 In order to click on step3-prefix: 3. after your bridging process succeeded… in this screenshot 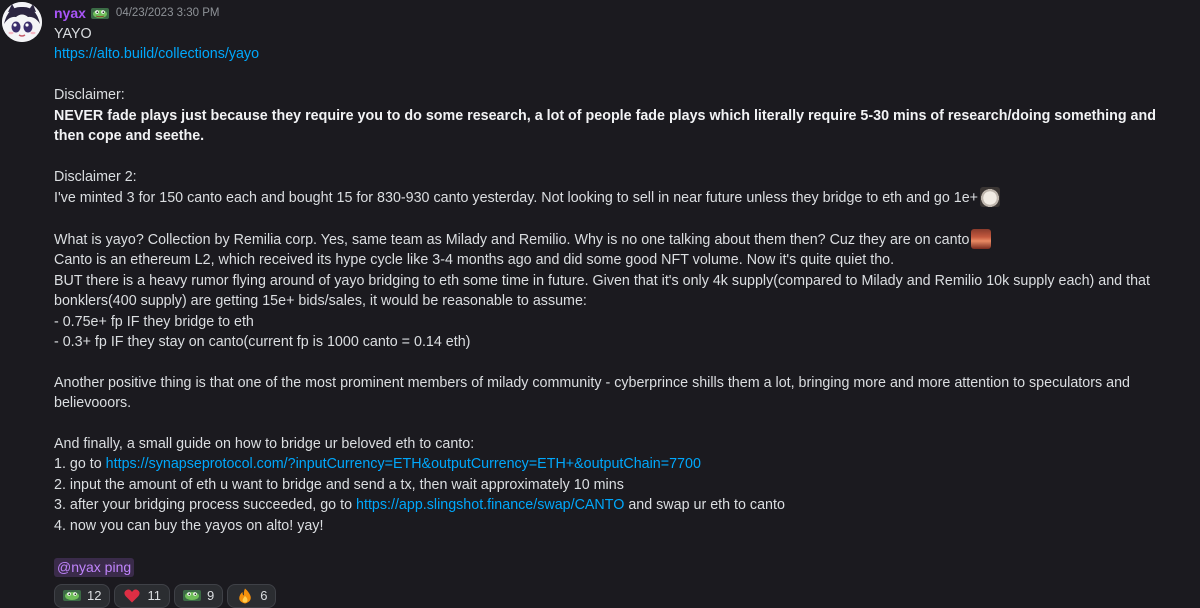, I will do `click(205, 505)`.